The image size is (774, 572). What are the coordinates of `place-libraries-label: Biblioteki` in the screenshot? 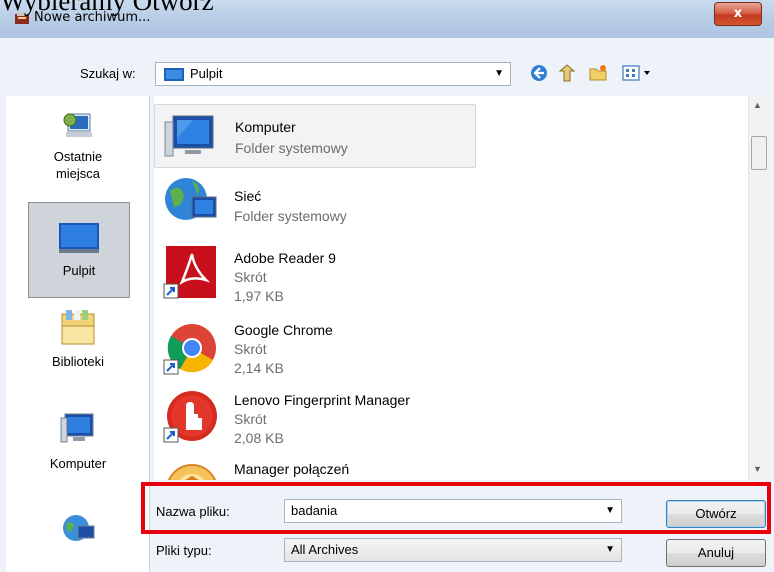 It's located at (78, 361).